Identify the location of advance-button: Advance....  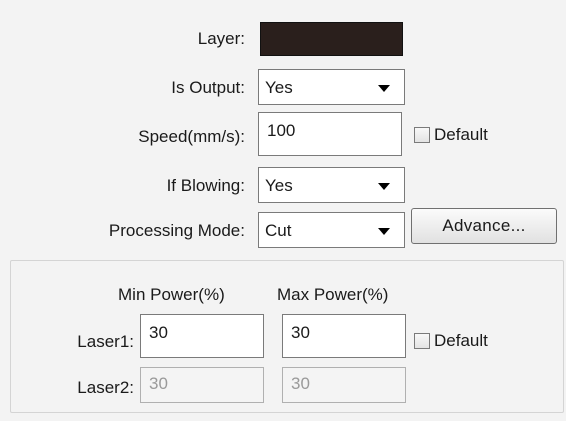
(484, 226).